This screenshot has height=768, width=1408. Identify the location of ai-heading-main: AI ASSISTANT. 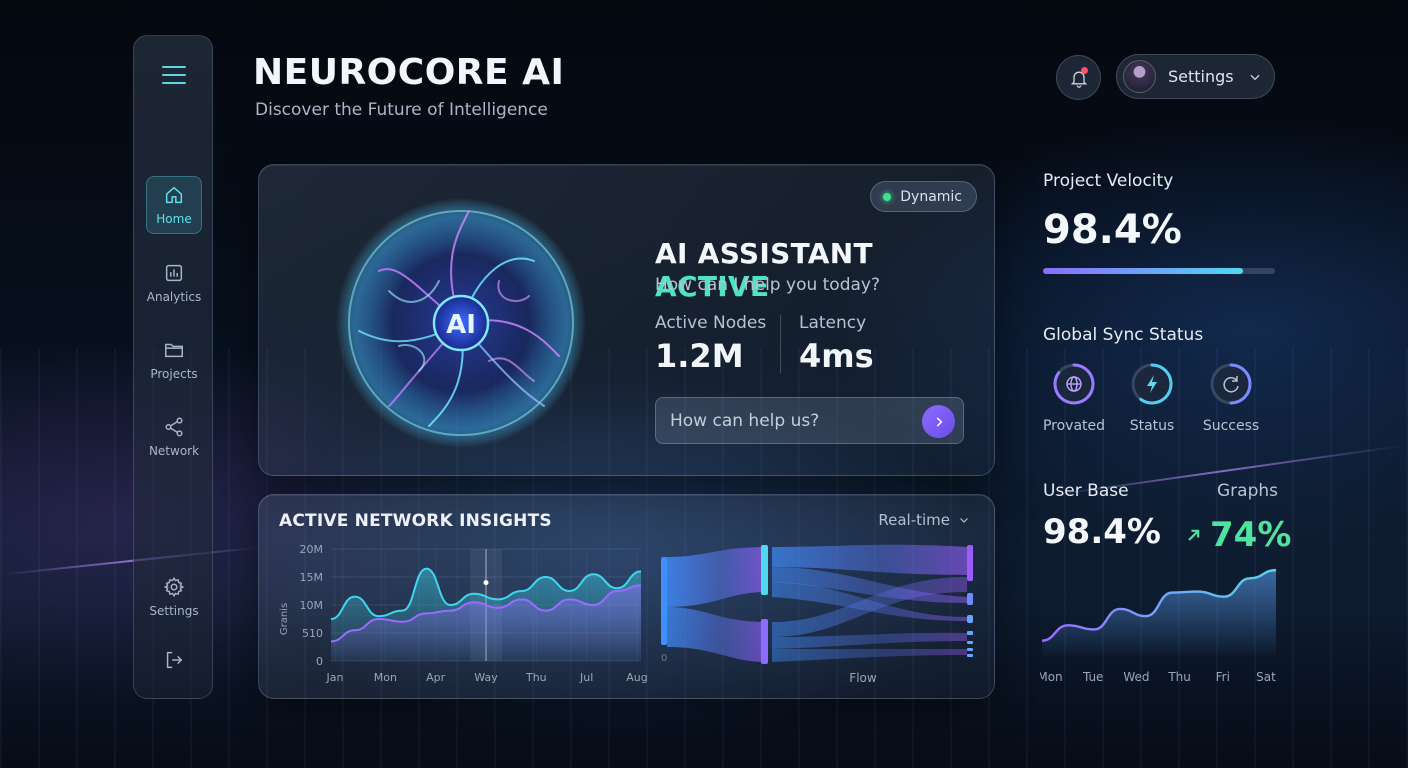
(764, 253).